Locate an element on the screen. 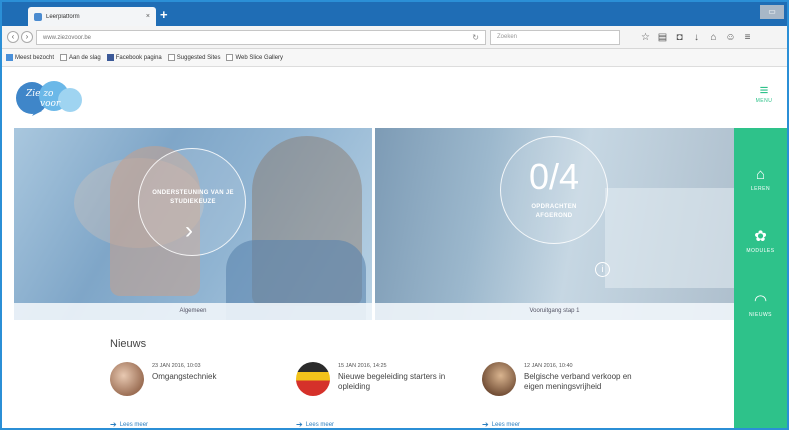 The width and height of the screenshot is (789, 430). forward-button: › is located at coordinates (27, 37).